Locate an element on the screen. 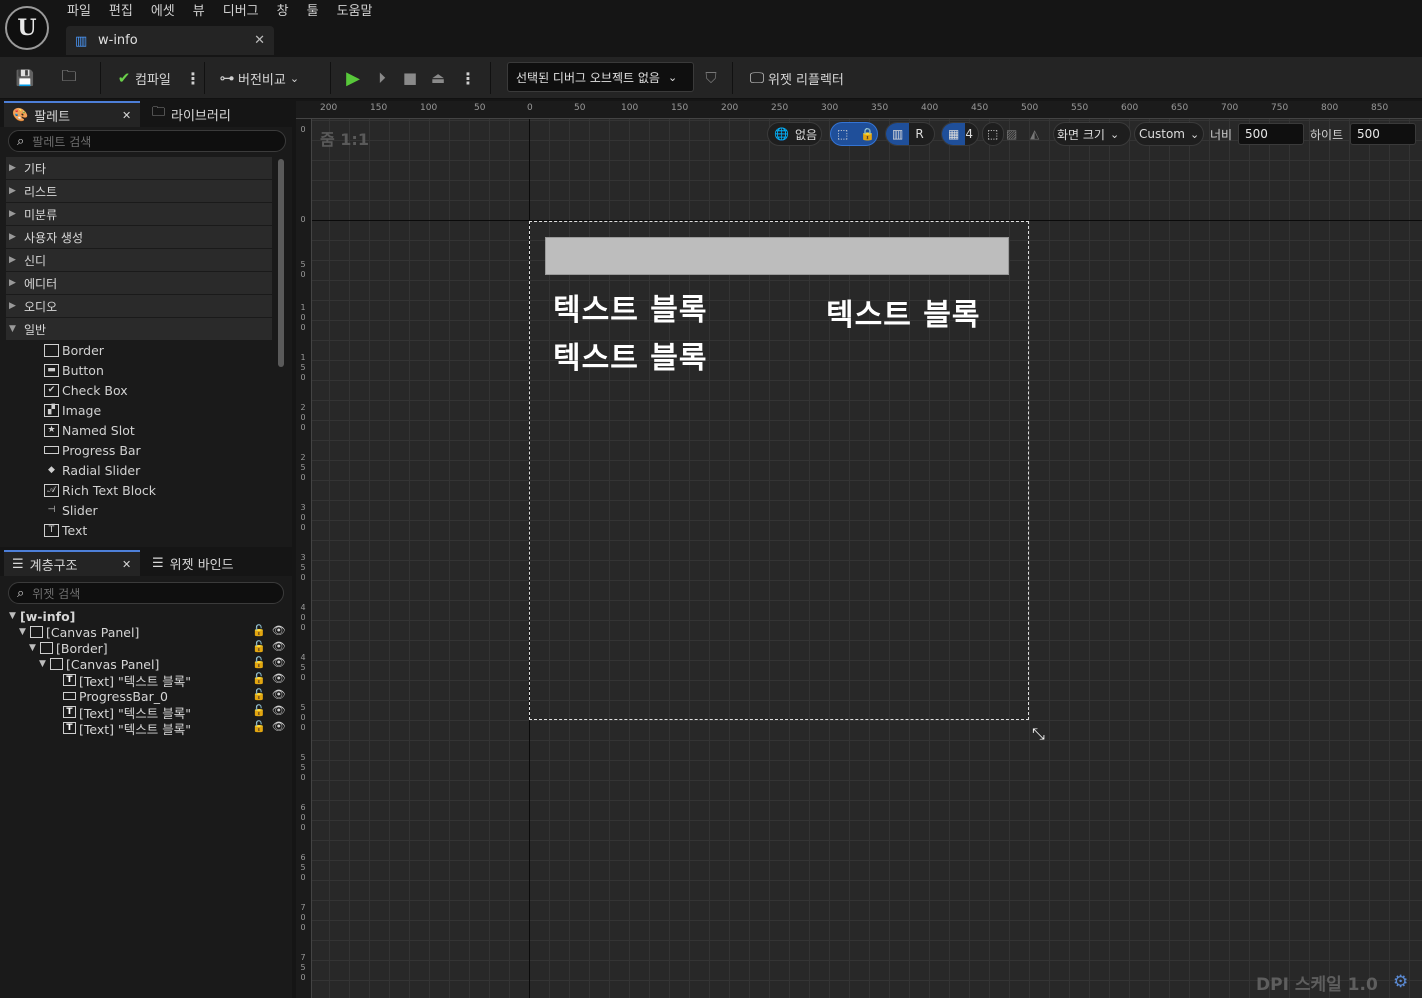  palette-category: ▶ 기타 is located at coordinates (139, 168).